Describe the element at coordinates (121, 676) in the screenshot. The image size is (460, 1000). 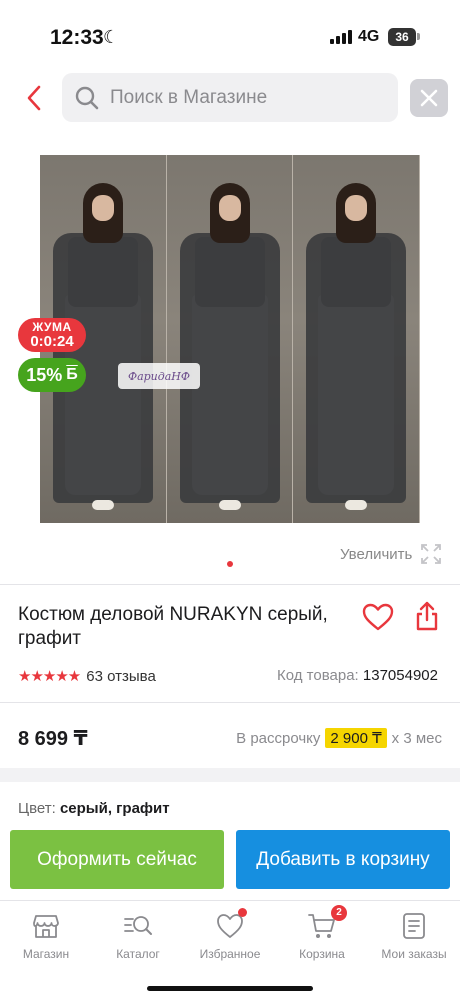
I see `reviews-count: 63 отзыва` at that location.